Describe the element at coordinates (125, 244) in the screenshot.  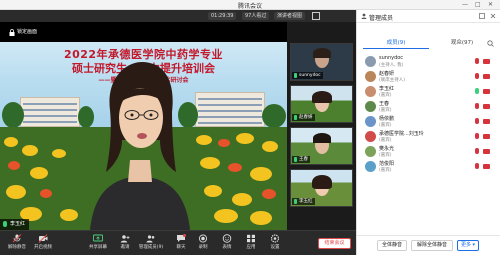
I see `toolbar-invite-button: 邀请` at that location.